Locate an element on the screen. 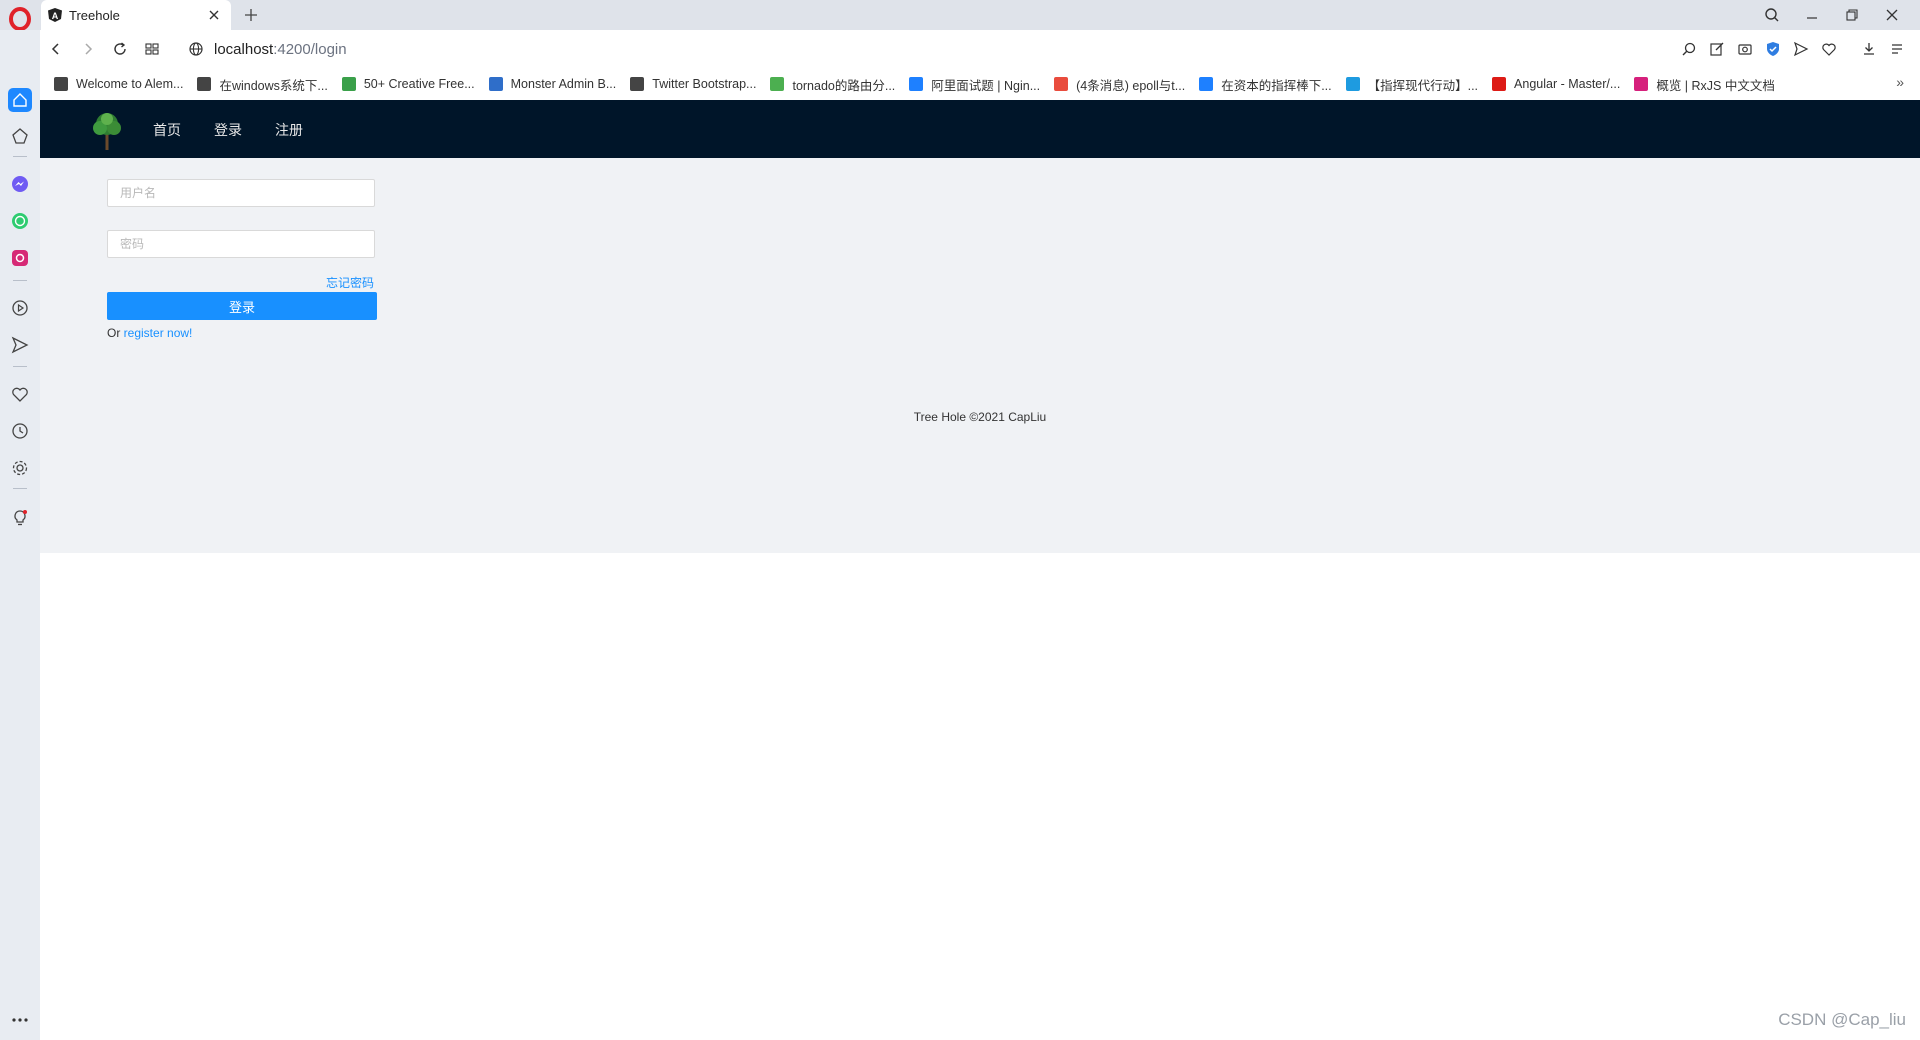  footer-copyright: Tree Hole ©2021 CapLiu is located at coordinates (980, 417).